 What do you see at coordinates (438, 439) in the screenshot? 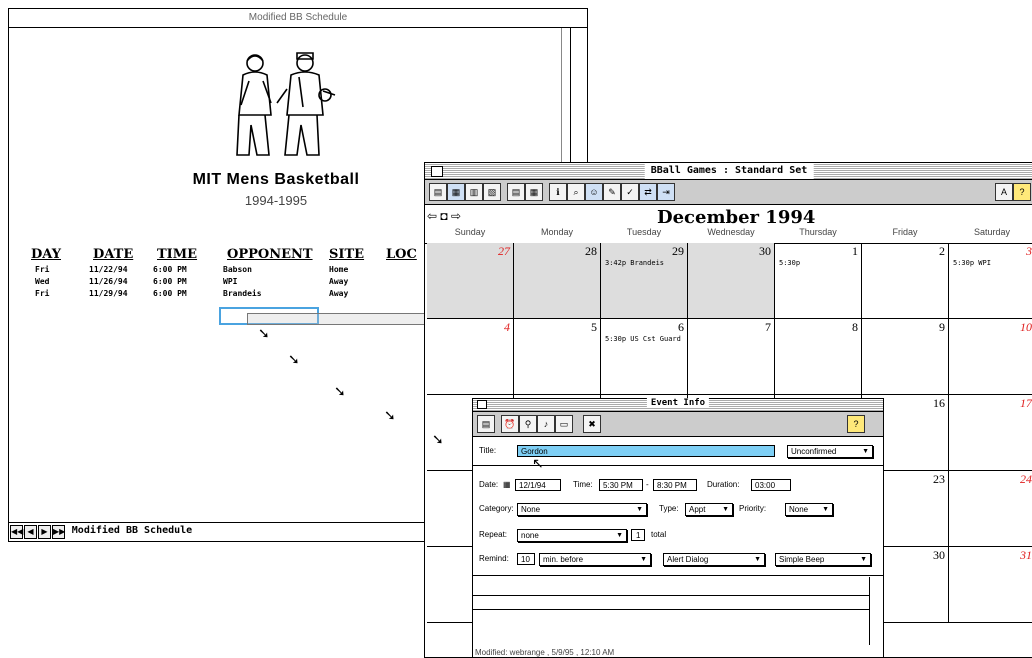
I see `arrow-cursor-icon: ➘` at bounding box center [438, 439].